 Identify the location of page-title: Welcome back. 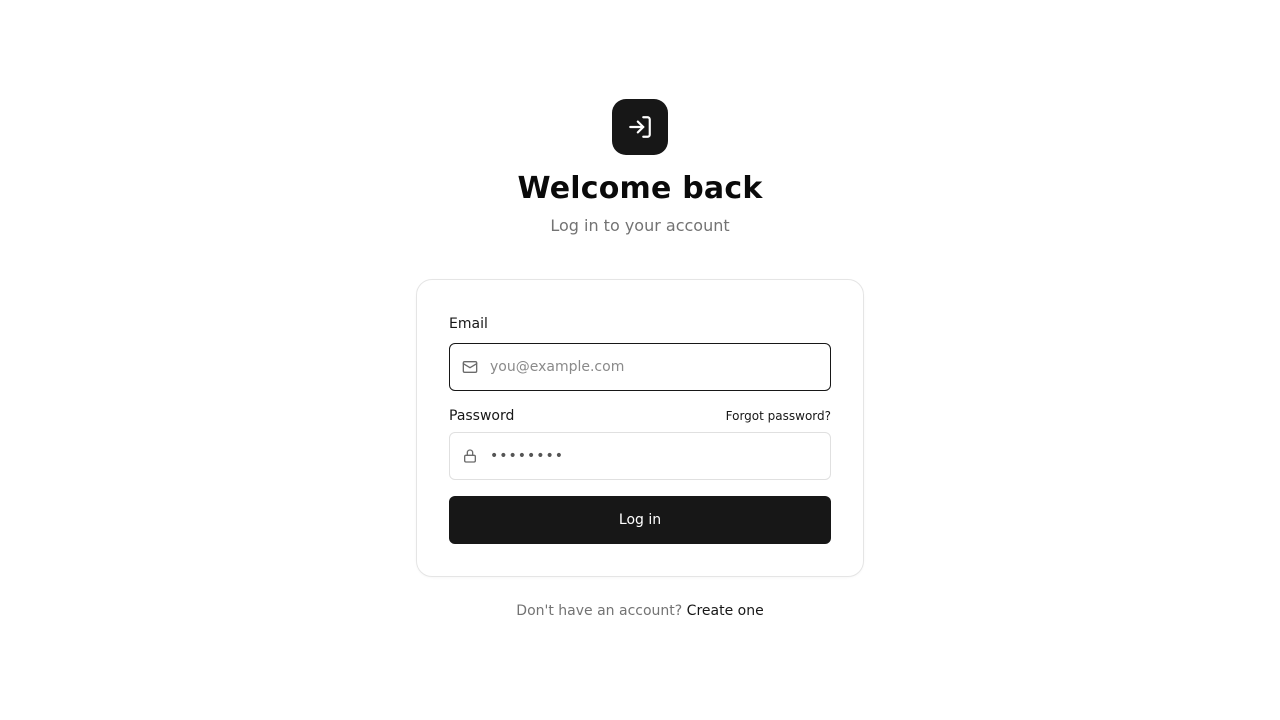
(640, 188).